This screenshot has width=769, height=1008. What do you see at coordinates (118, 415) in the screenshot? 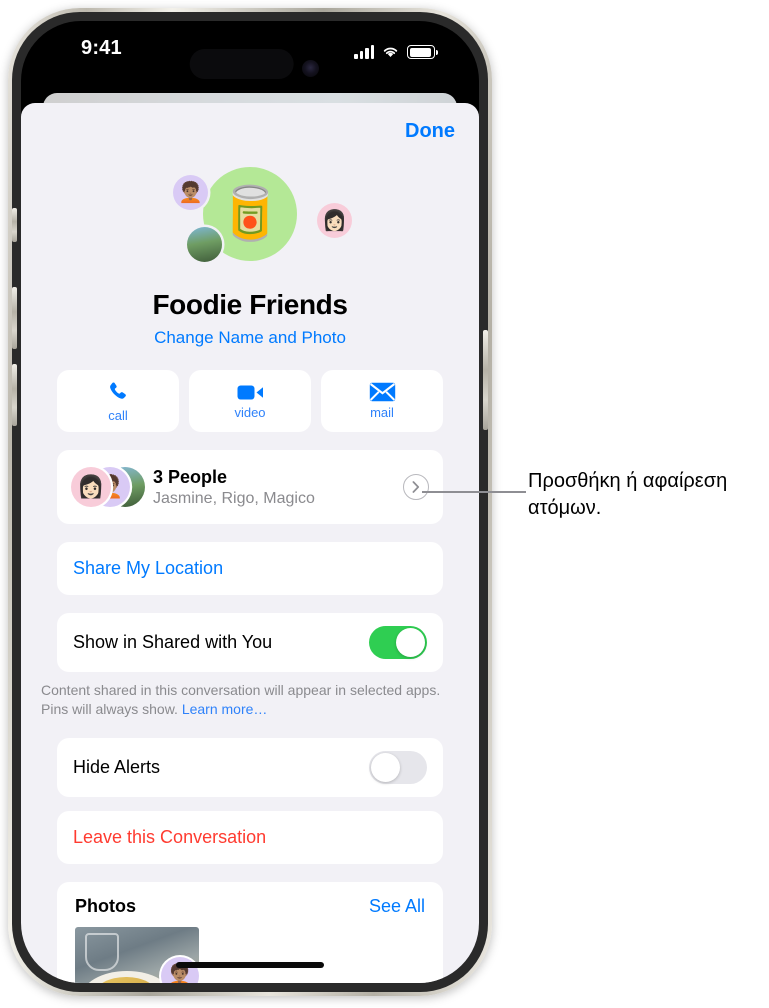
I see `call-label: call` at bounding box center [118, 415].